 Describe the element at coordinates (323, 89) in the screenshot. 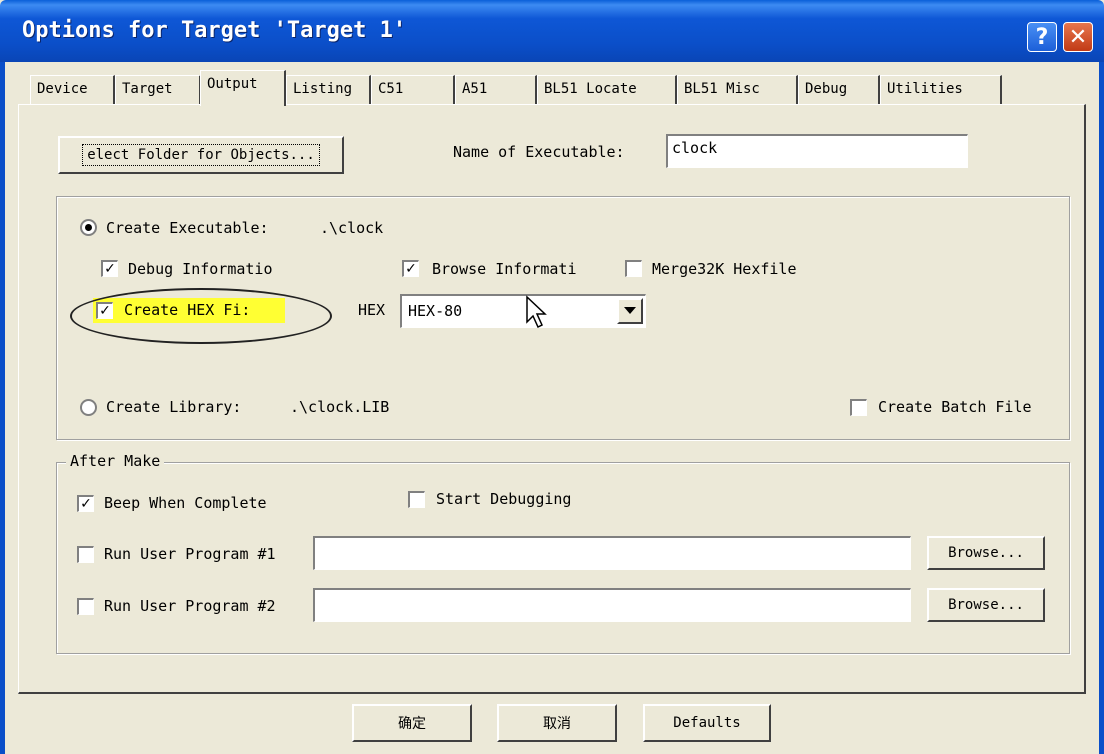

I see `tab-label: Listing` at that location.